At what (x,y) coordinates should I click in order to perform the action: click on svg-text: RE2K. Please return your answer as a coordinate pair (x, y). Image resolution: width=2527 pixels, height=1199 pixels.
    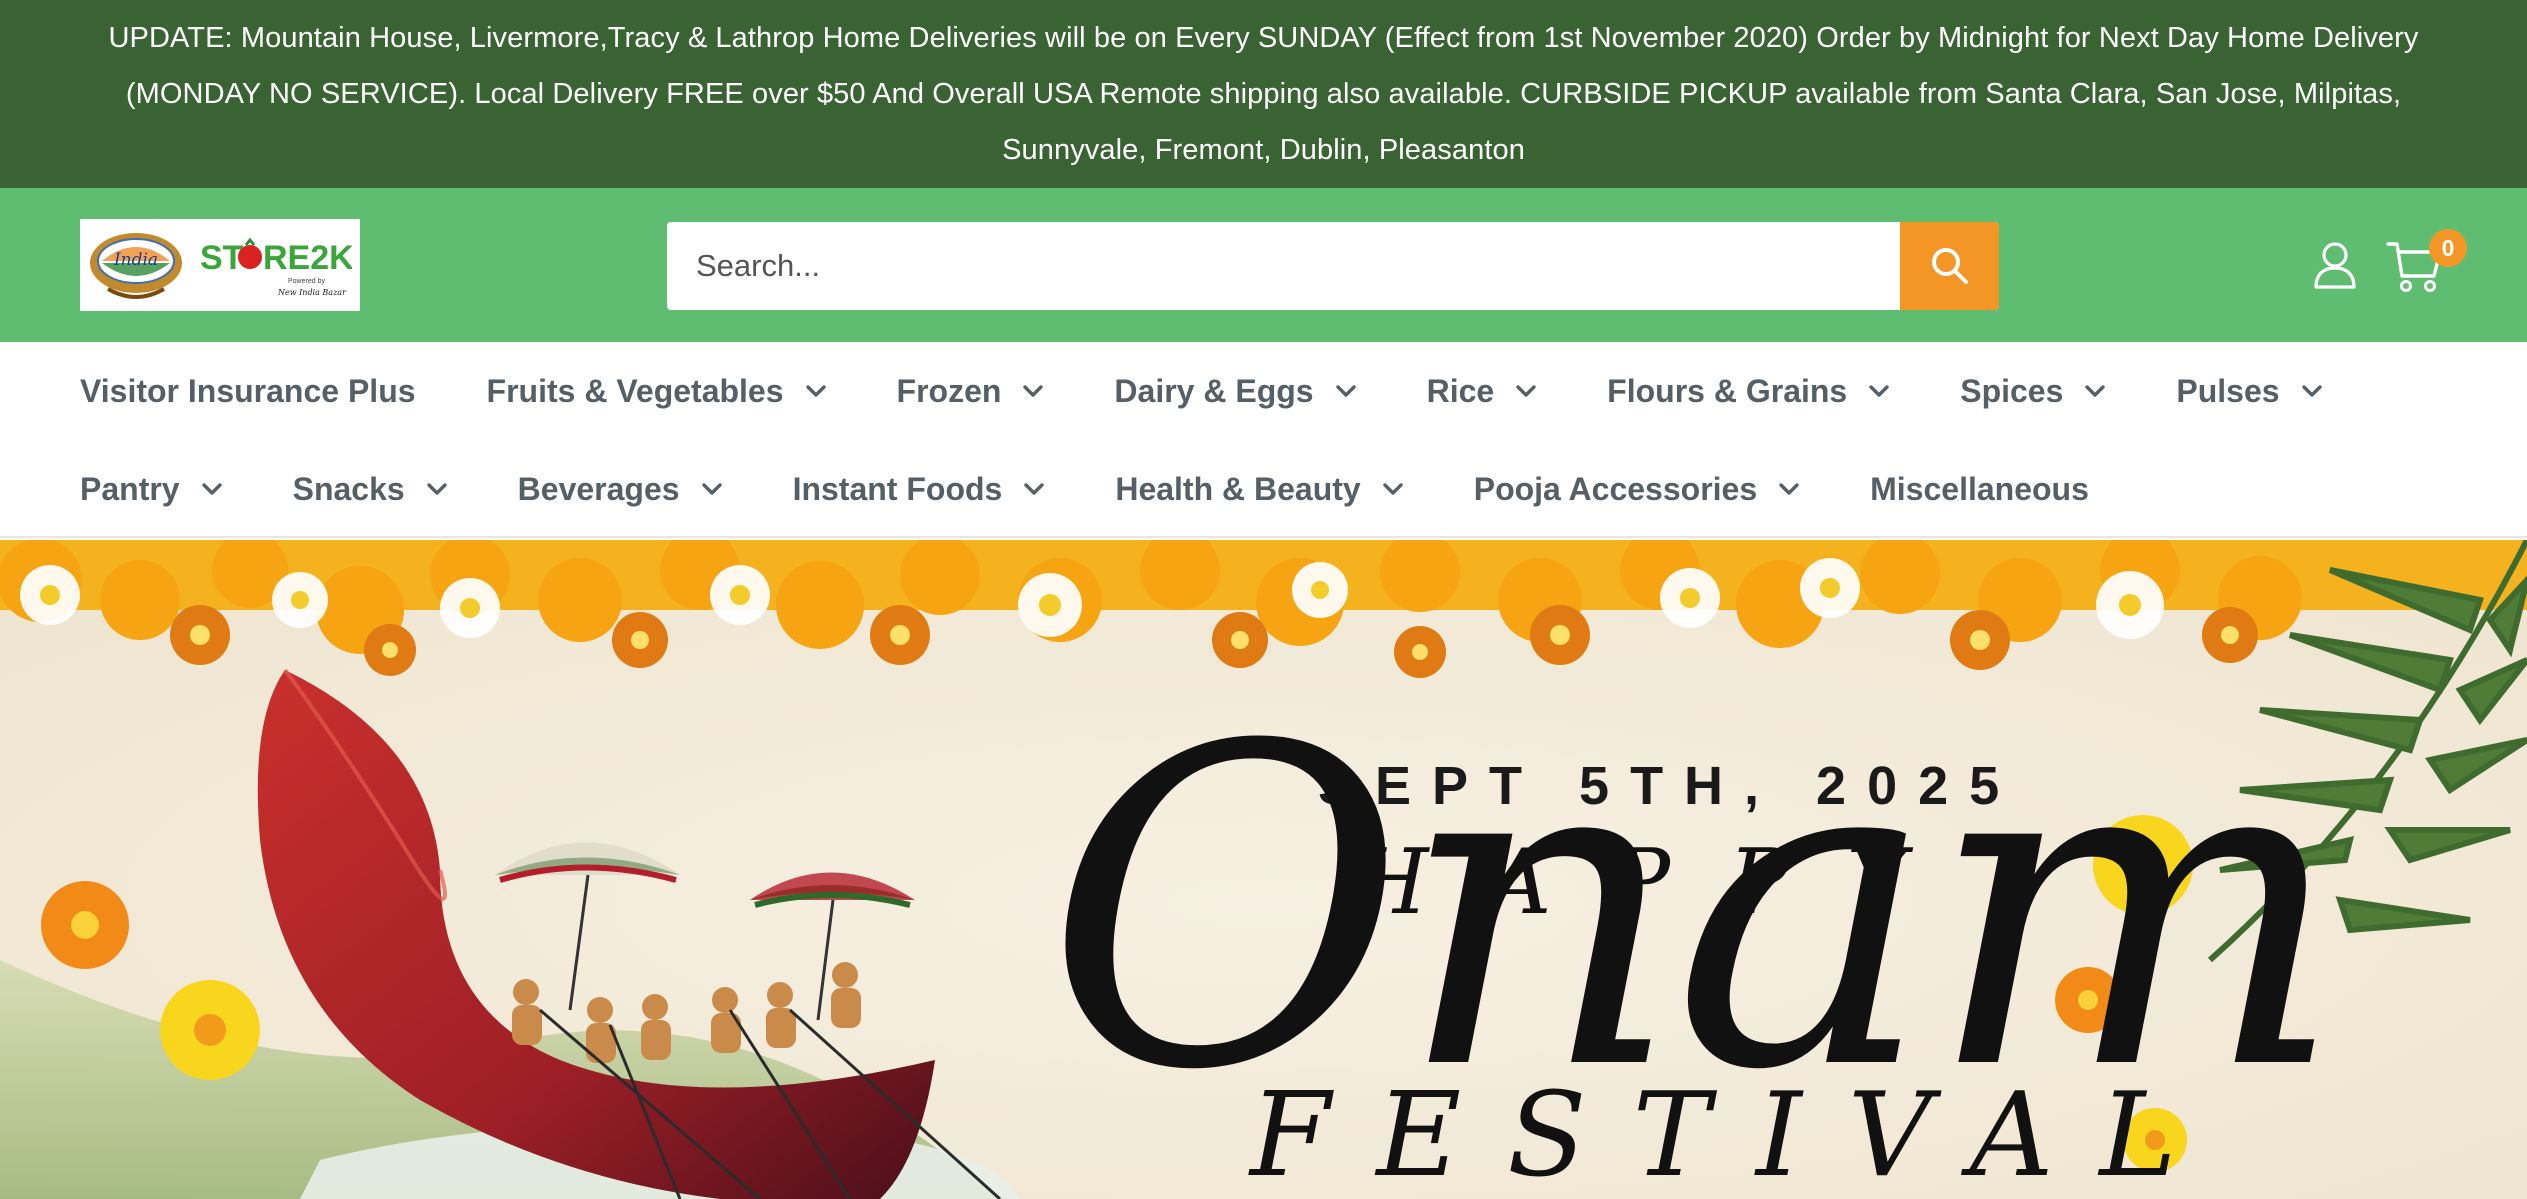
    Looking at the image, I should click on (307, 258).